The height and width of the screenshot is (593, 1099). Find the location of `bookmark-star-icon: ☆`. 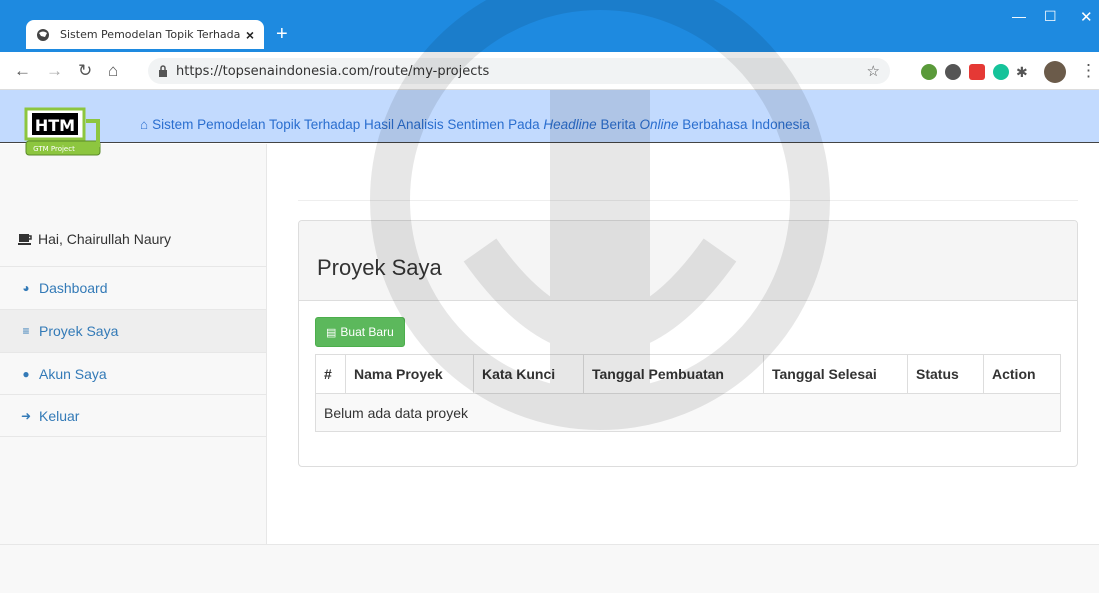

bookmark-star-icon: ☆ is located at coordinates (873, 71).